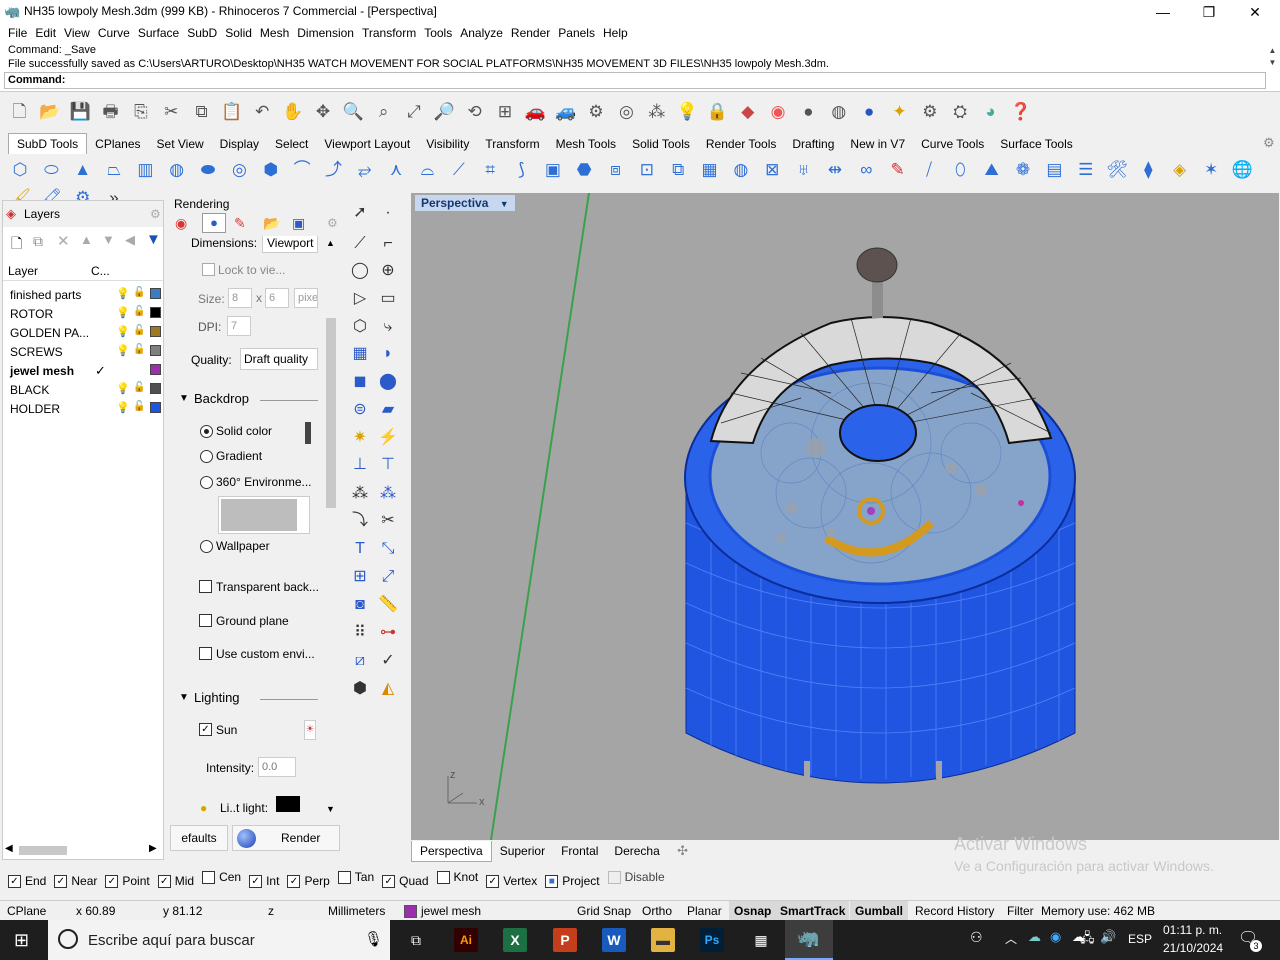  What do you see at coordinates (114, 33) in the screenshot?
I see `menu-curve: Curve` at bounding box center [114, 33].